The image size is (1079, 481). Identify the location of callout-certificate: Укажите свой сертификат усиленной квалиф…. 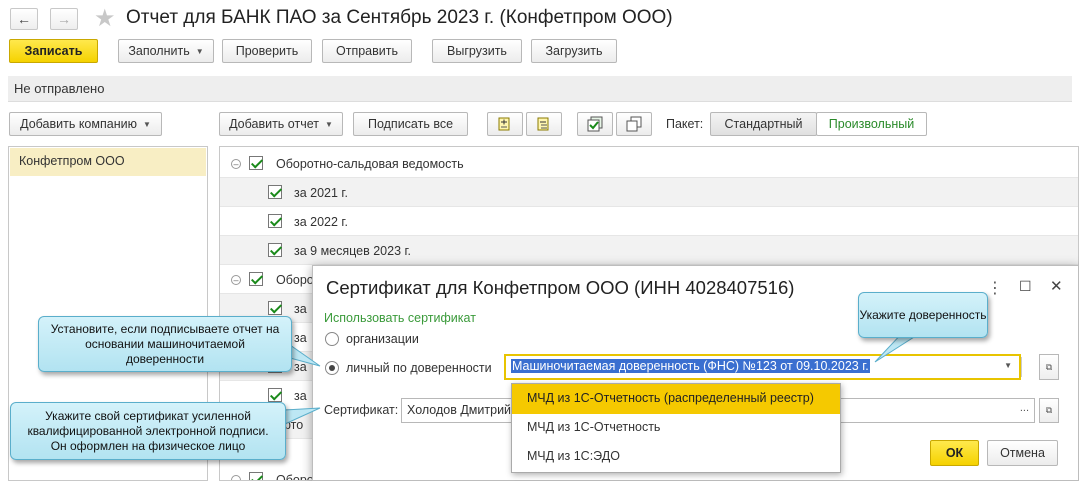
(148, 431).